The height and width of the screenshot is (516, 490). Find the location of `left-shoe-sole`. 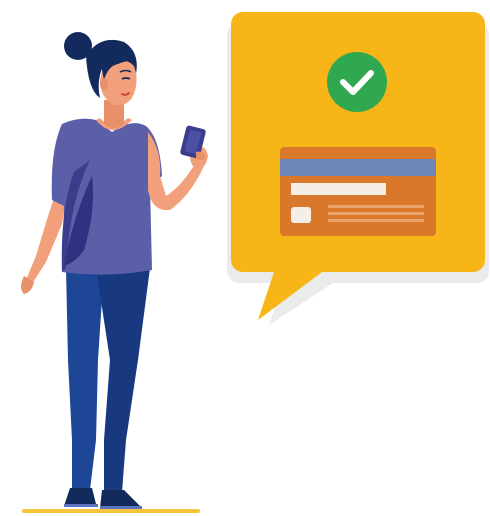

left-shoe-sole is located at coordinates (81, 505).